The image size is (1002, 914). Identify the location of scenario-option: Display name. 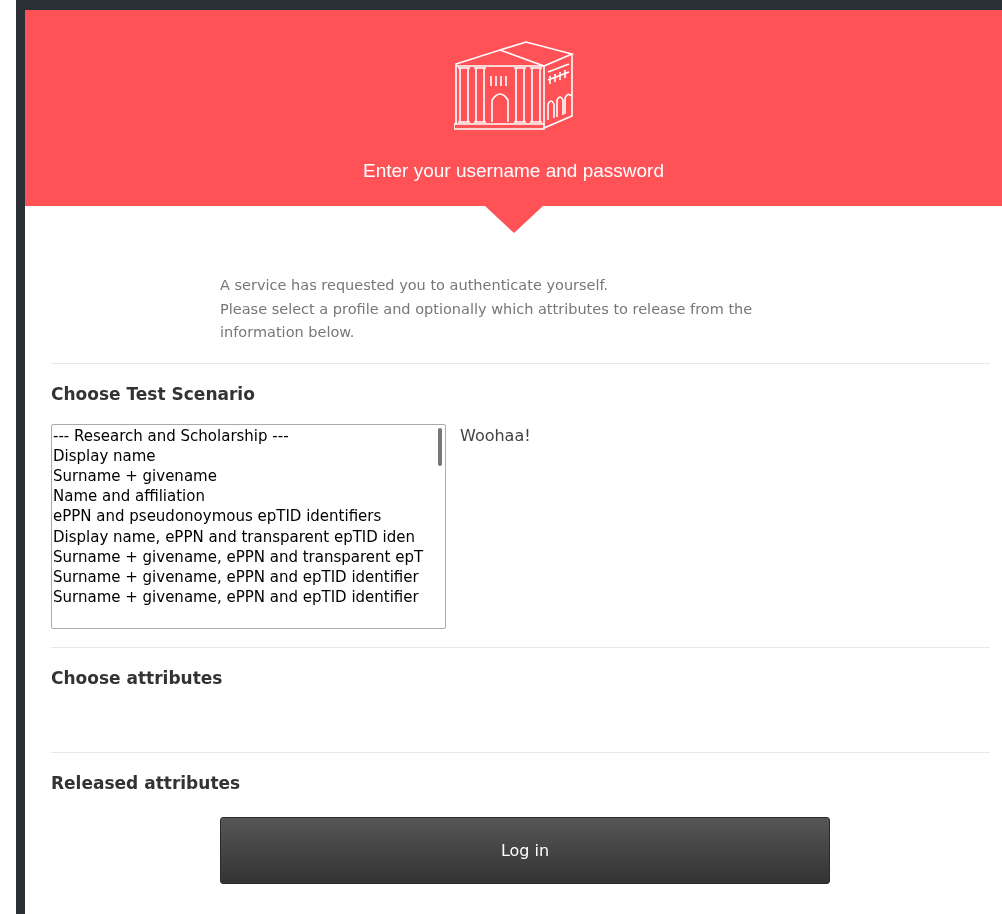
(104, 455).